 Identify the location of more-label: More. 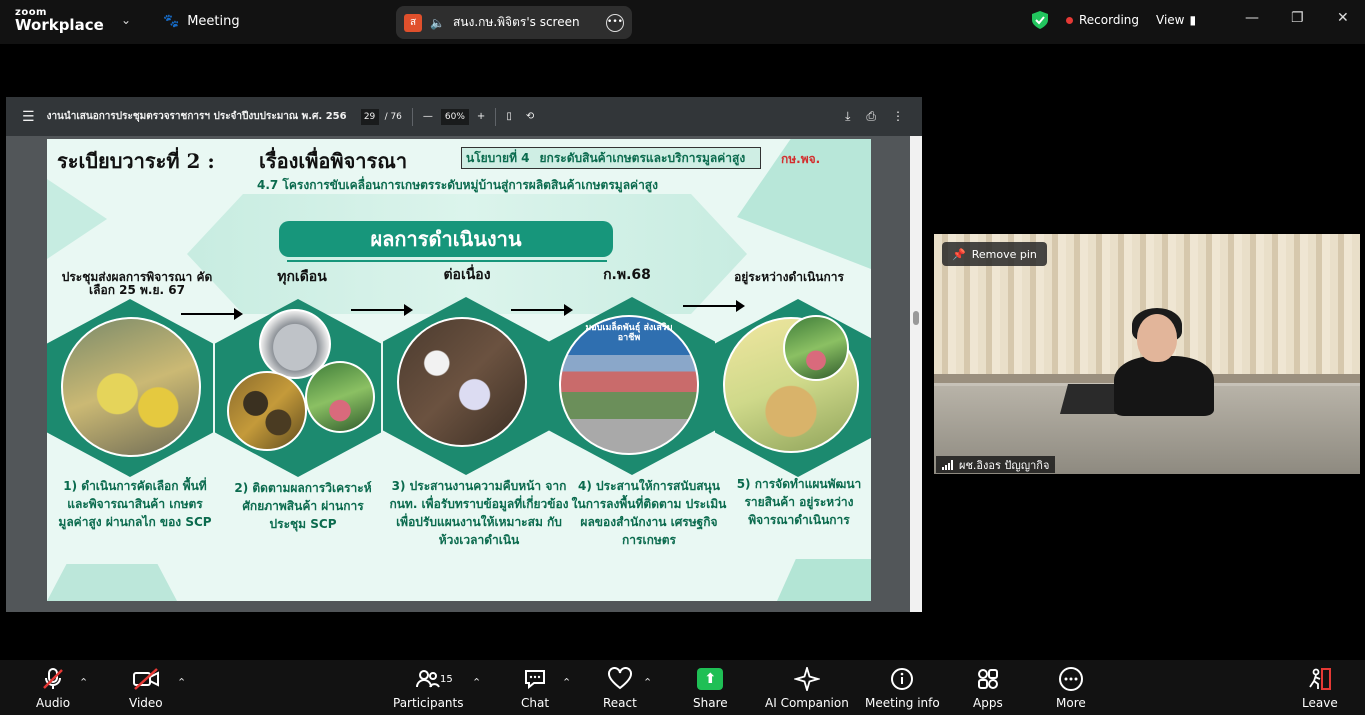
(1071, 703).